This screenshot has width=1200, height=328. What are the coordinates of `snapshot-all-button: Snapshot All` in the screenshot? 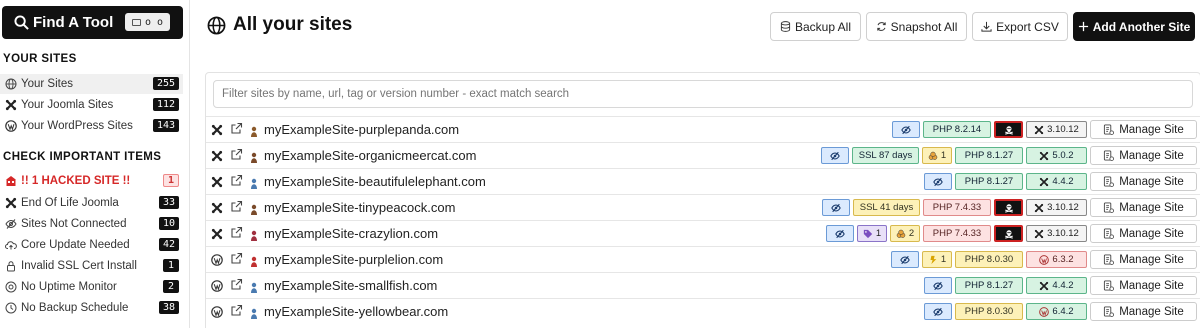 It's located at (916, 26).